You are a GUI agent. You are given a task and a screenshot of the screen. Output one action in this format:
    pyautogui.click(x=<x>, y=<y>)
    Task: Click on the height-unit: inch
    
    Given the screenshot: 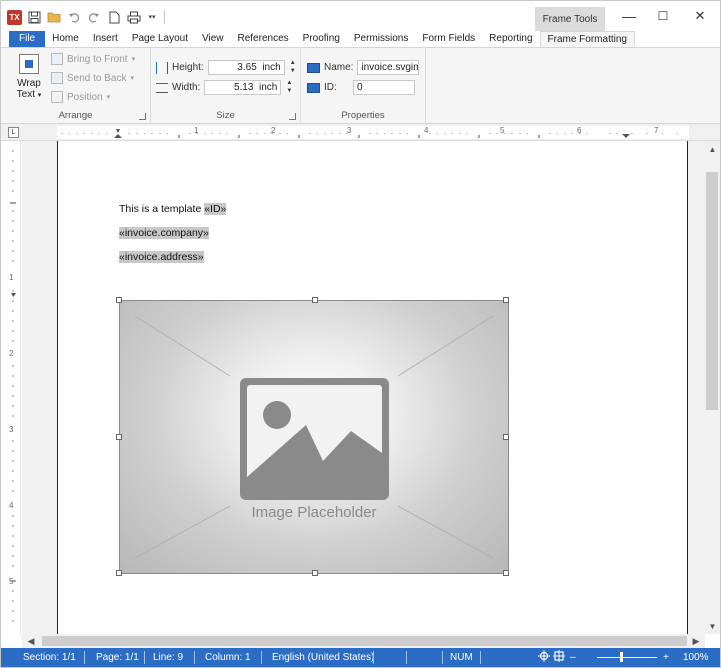 What is the action you would take?
    pyautogui.click(x=271, y=67)
    